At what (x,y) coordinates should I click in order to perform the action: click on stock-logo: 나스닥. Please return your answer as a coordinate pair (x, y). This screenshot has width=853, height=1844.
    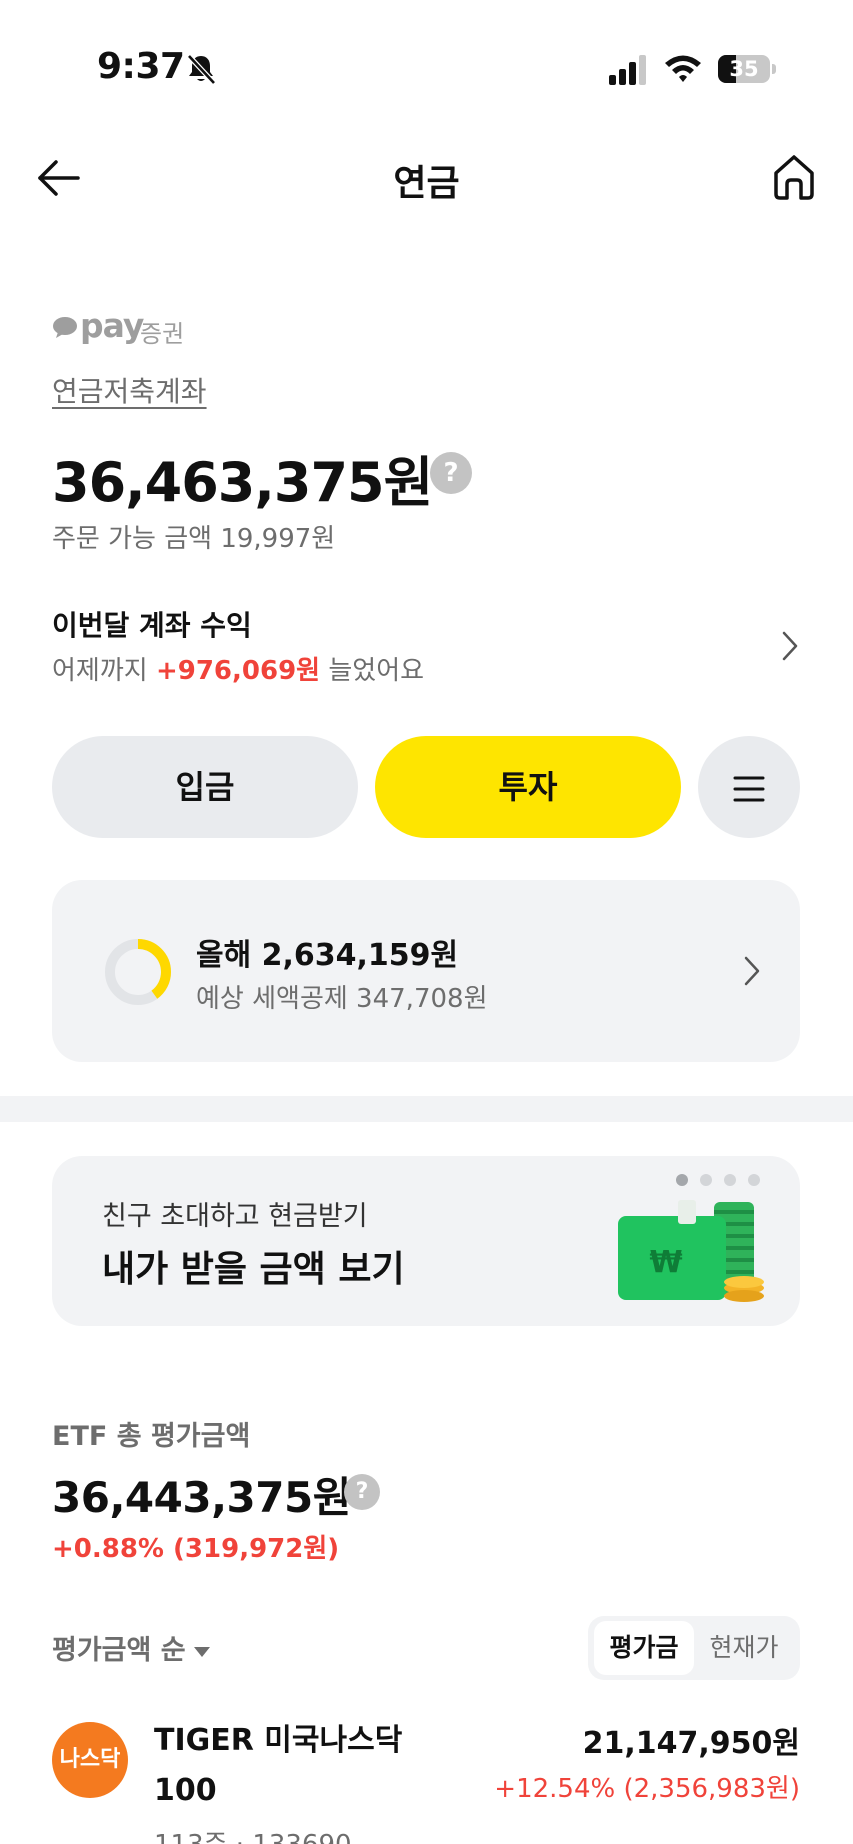
    Looking at the image, I should click on (90, 1760).